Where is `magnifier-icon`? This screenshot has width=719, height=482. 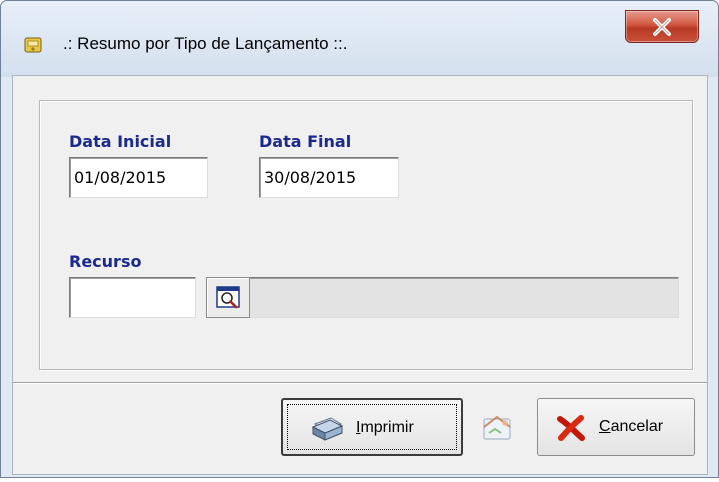 magnifier-icon is located at coordinates (228, 297).